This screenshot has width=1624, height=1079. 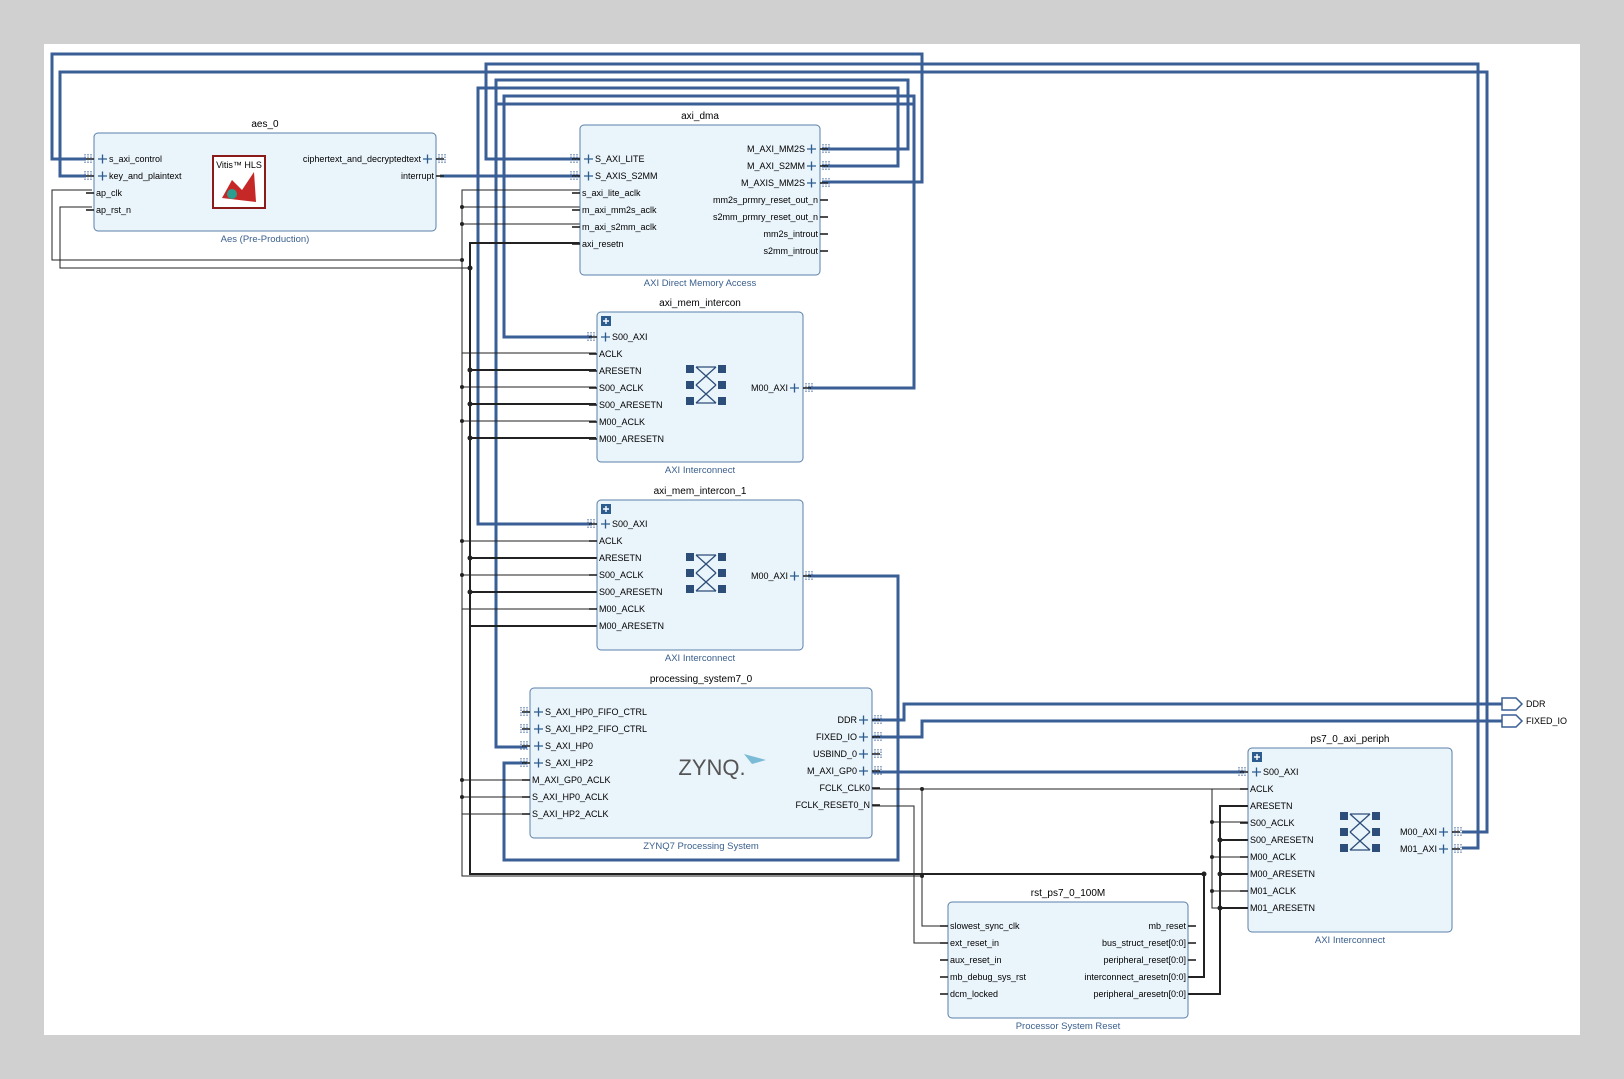 What do you see at coordinates (239, 182) in the screenshot?
I see `vitis-hls-logo: Vitis™ HLS` at bounding box center [239, 182].